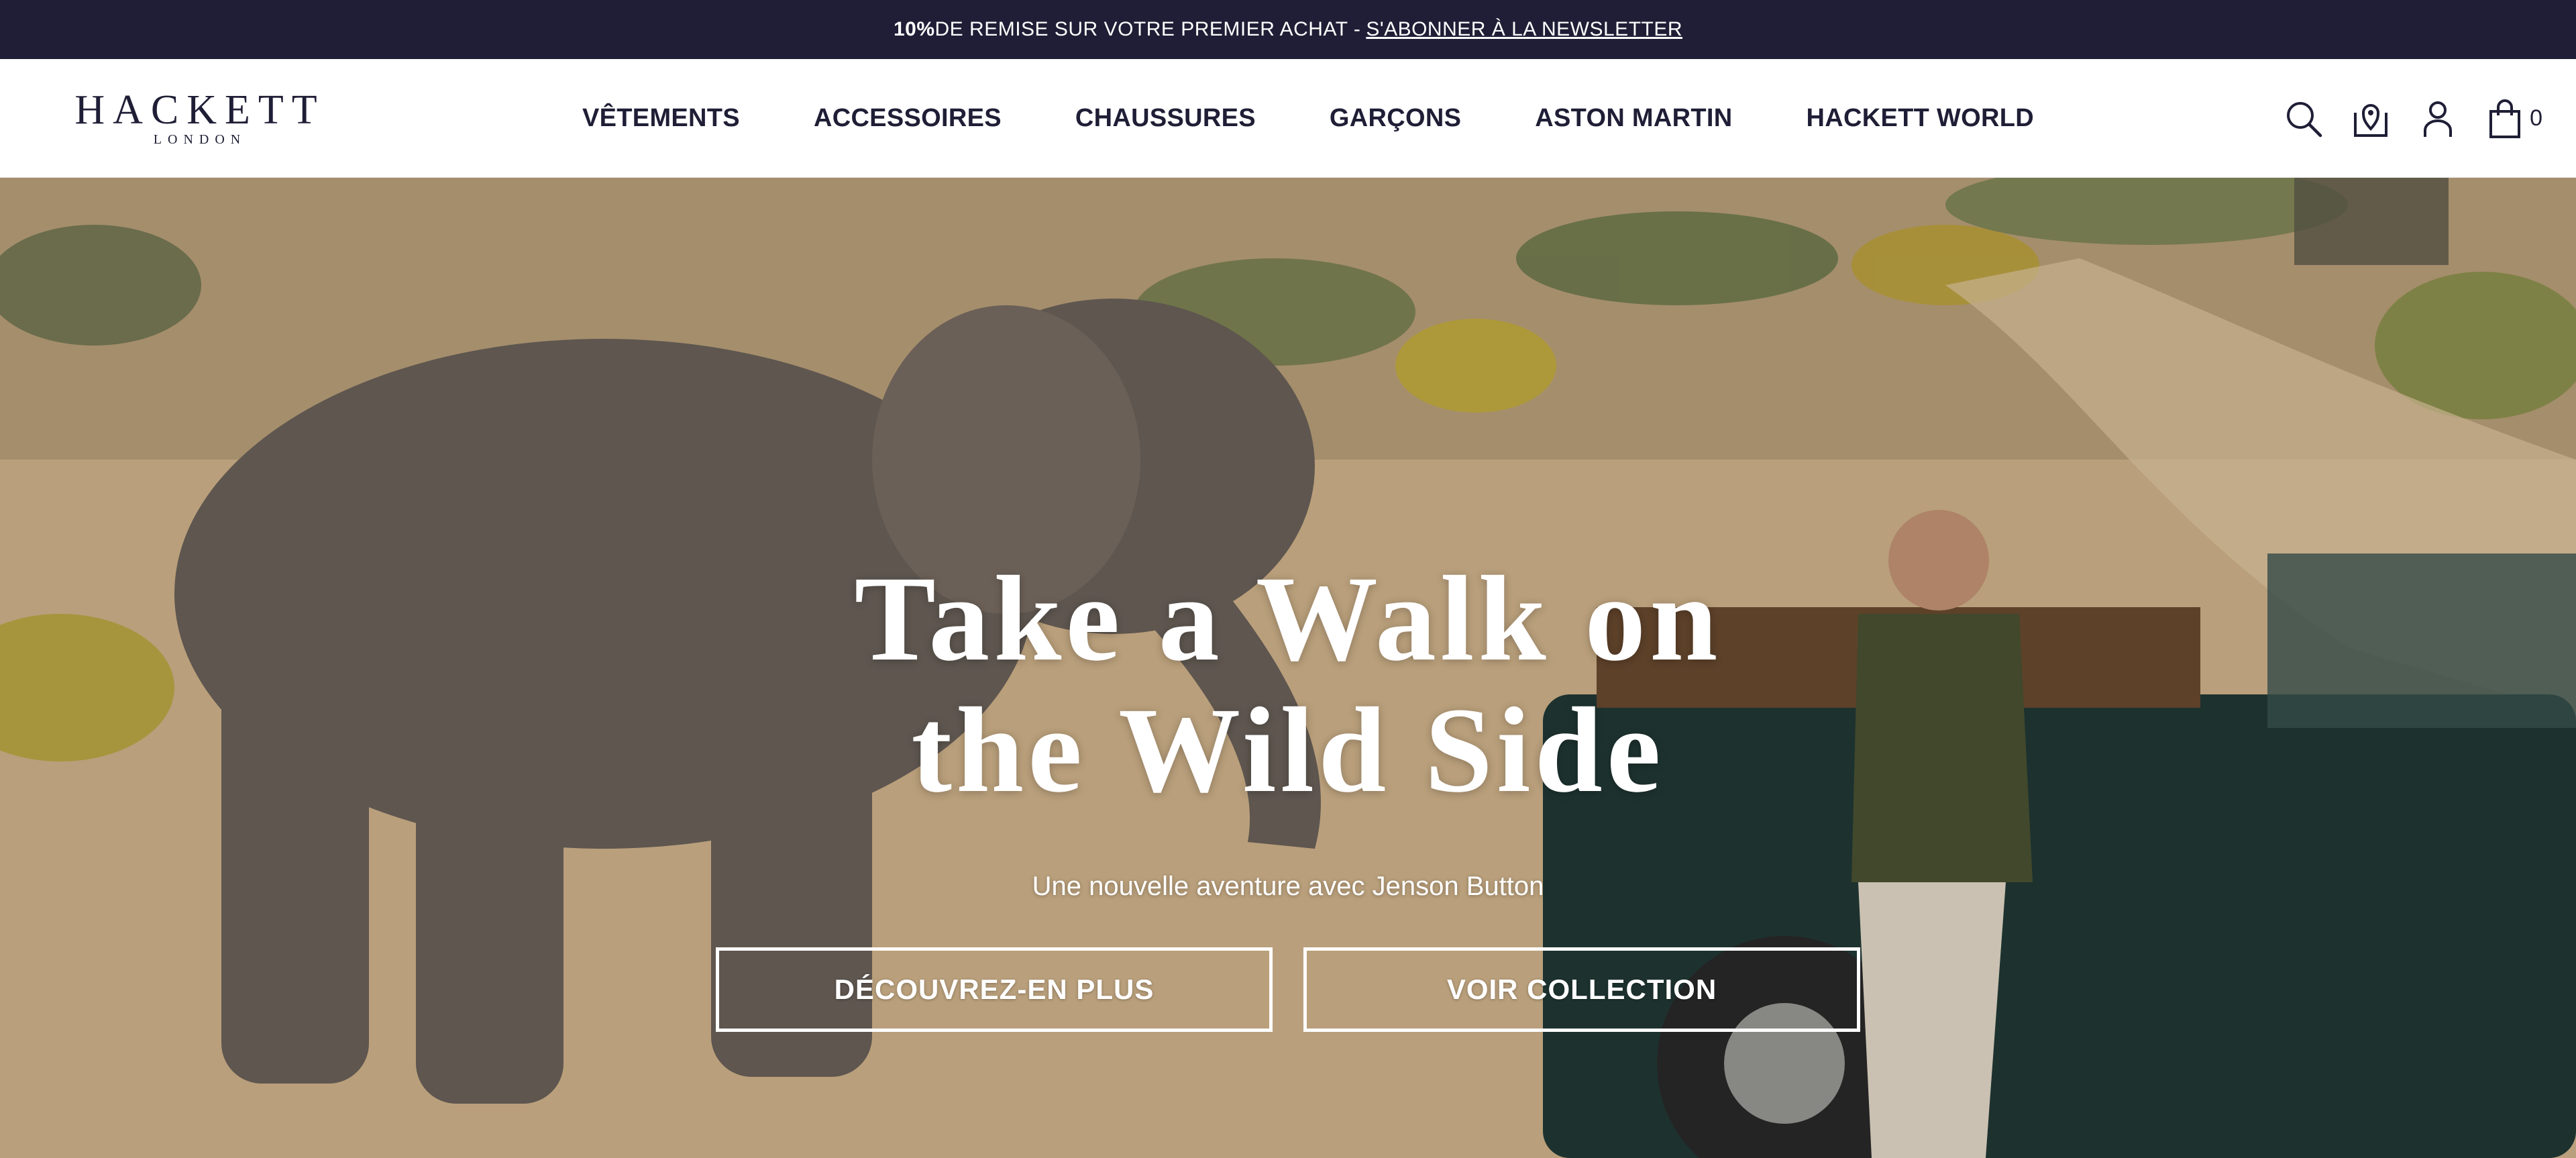 This screenshot has height=1158, width=2576. I want to click on view-collection-button: VOIR COLLECTION, so click(1581, 989).